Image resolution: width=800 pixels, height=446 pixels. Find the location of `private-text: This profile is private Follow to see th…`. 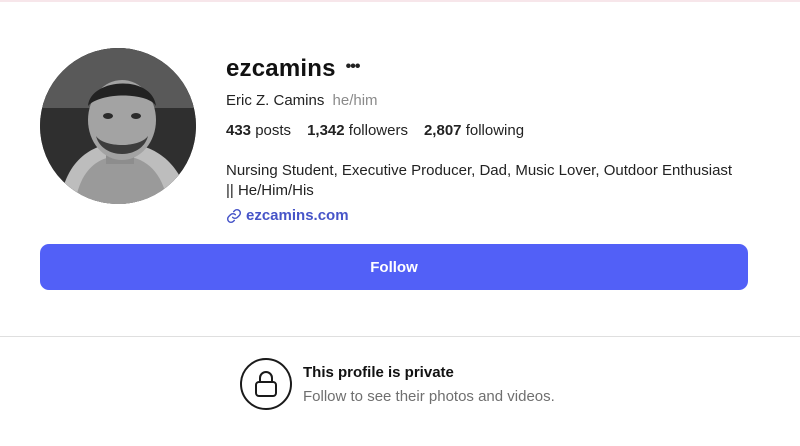

private-text: This profile is private Follow to see th… is located at coordinates (429, 384).